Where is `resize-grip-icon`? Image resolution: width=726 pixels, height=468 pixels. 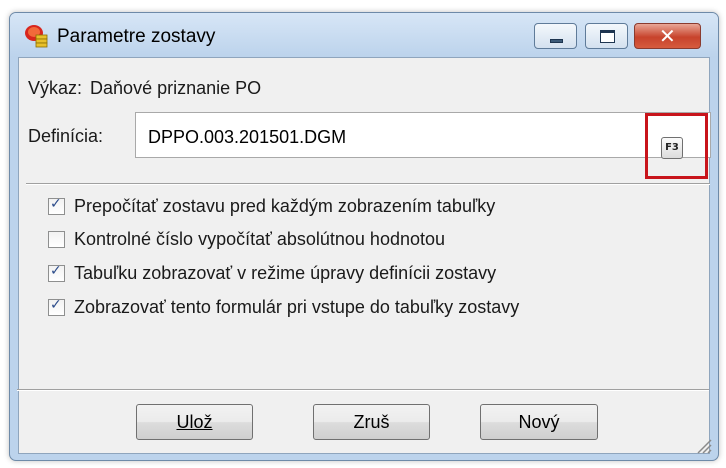
resize-grip-icon is located at coordinates (703, 445).